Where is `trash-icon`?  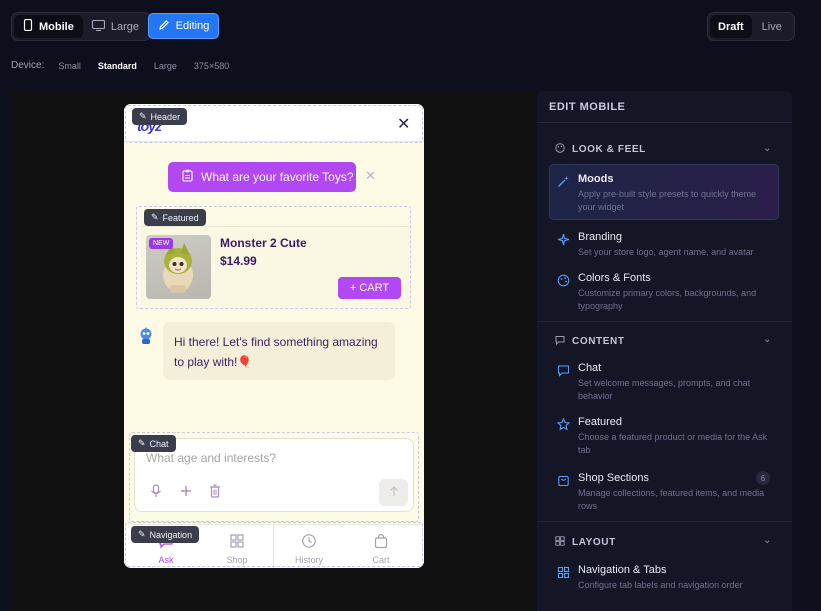 trash-icon is located at coordinates (215, 491).